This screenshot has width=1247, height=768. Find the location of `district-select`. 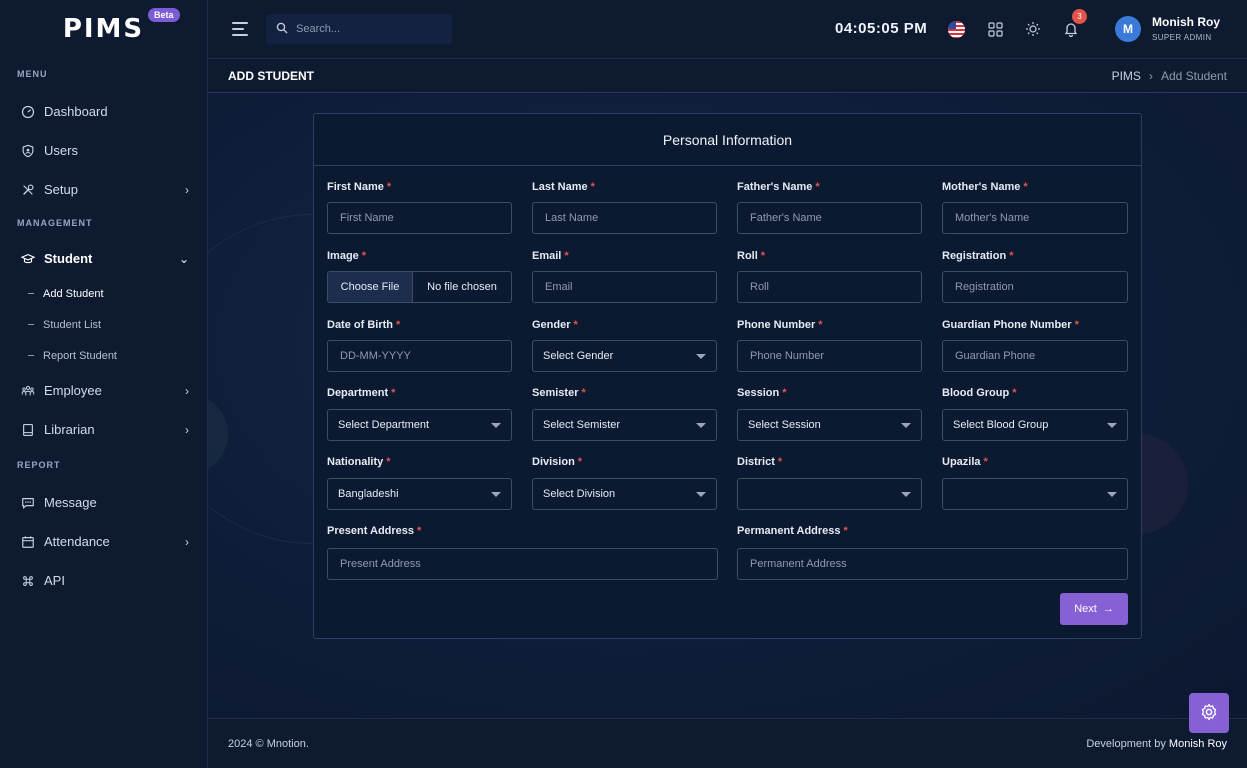

district-select is located at coordinates (829, 494).